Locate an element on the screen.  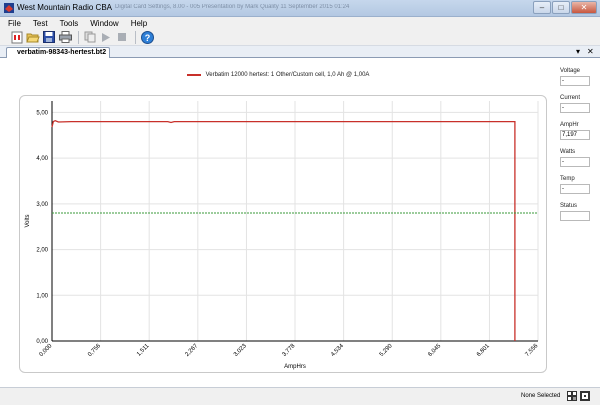
menu-bar: File Test Tools Window Help is located at coordinates (300, 23).